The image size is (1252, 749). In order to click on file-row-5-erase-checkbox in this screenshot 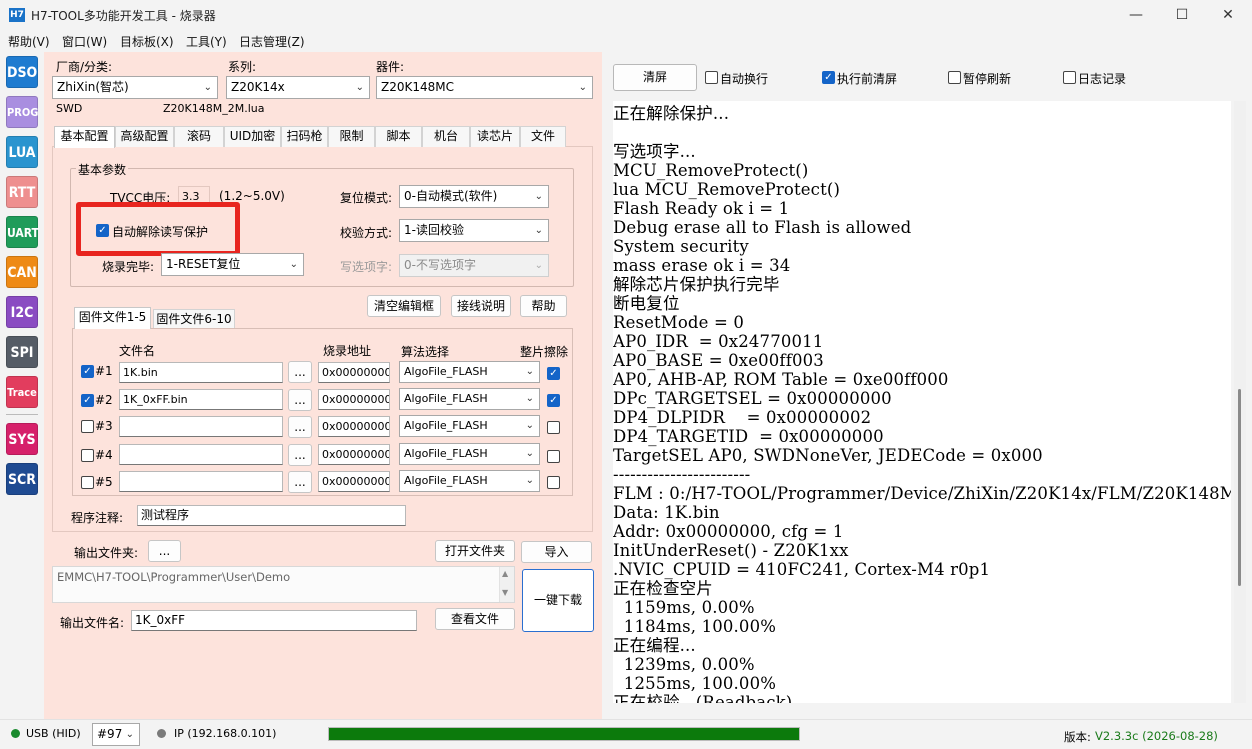, I will do `click(553, 482)`.